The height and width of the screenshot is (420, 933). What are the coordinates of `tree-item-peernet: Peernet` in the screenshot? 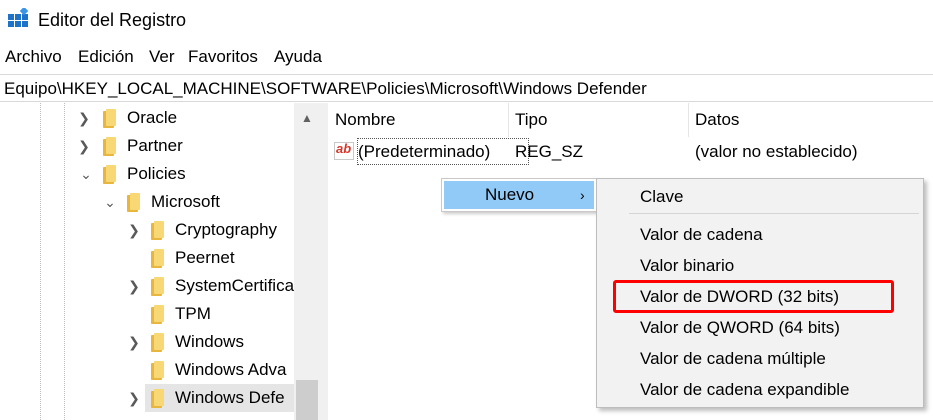 It's located at (147, 258).